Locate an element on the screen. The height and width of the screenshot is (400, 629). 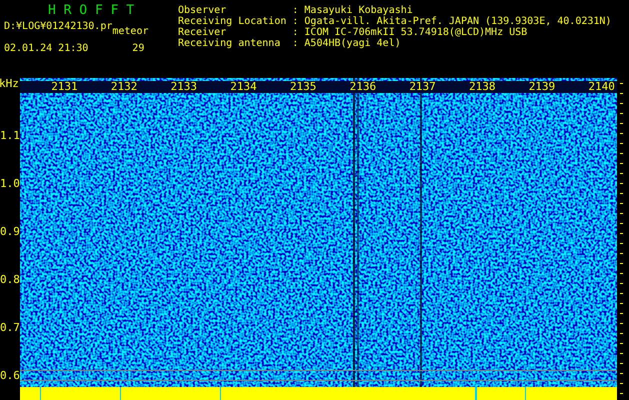
info-value: Ogata-vill. Akita-Pref. JAPAN (139.9303E, 40.0231N) is located at coordinates (458, 21).